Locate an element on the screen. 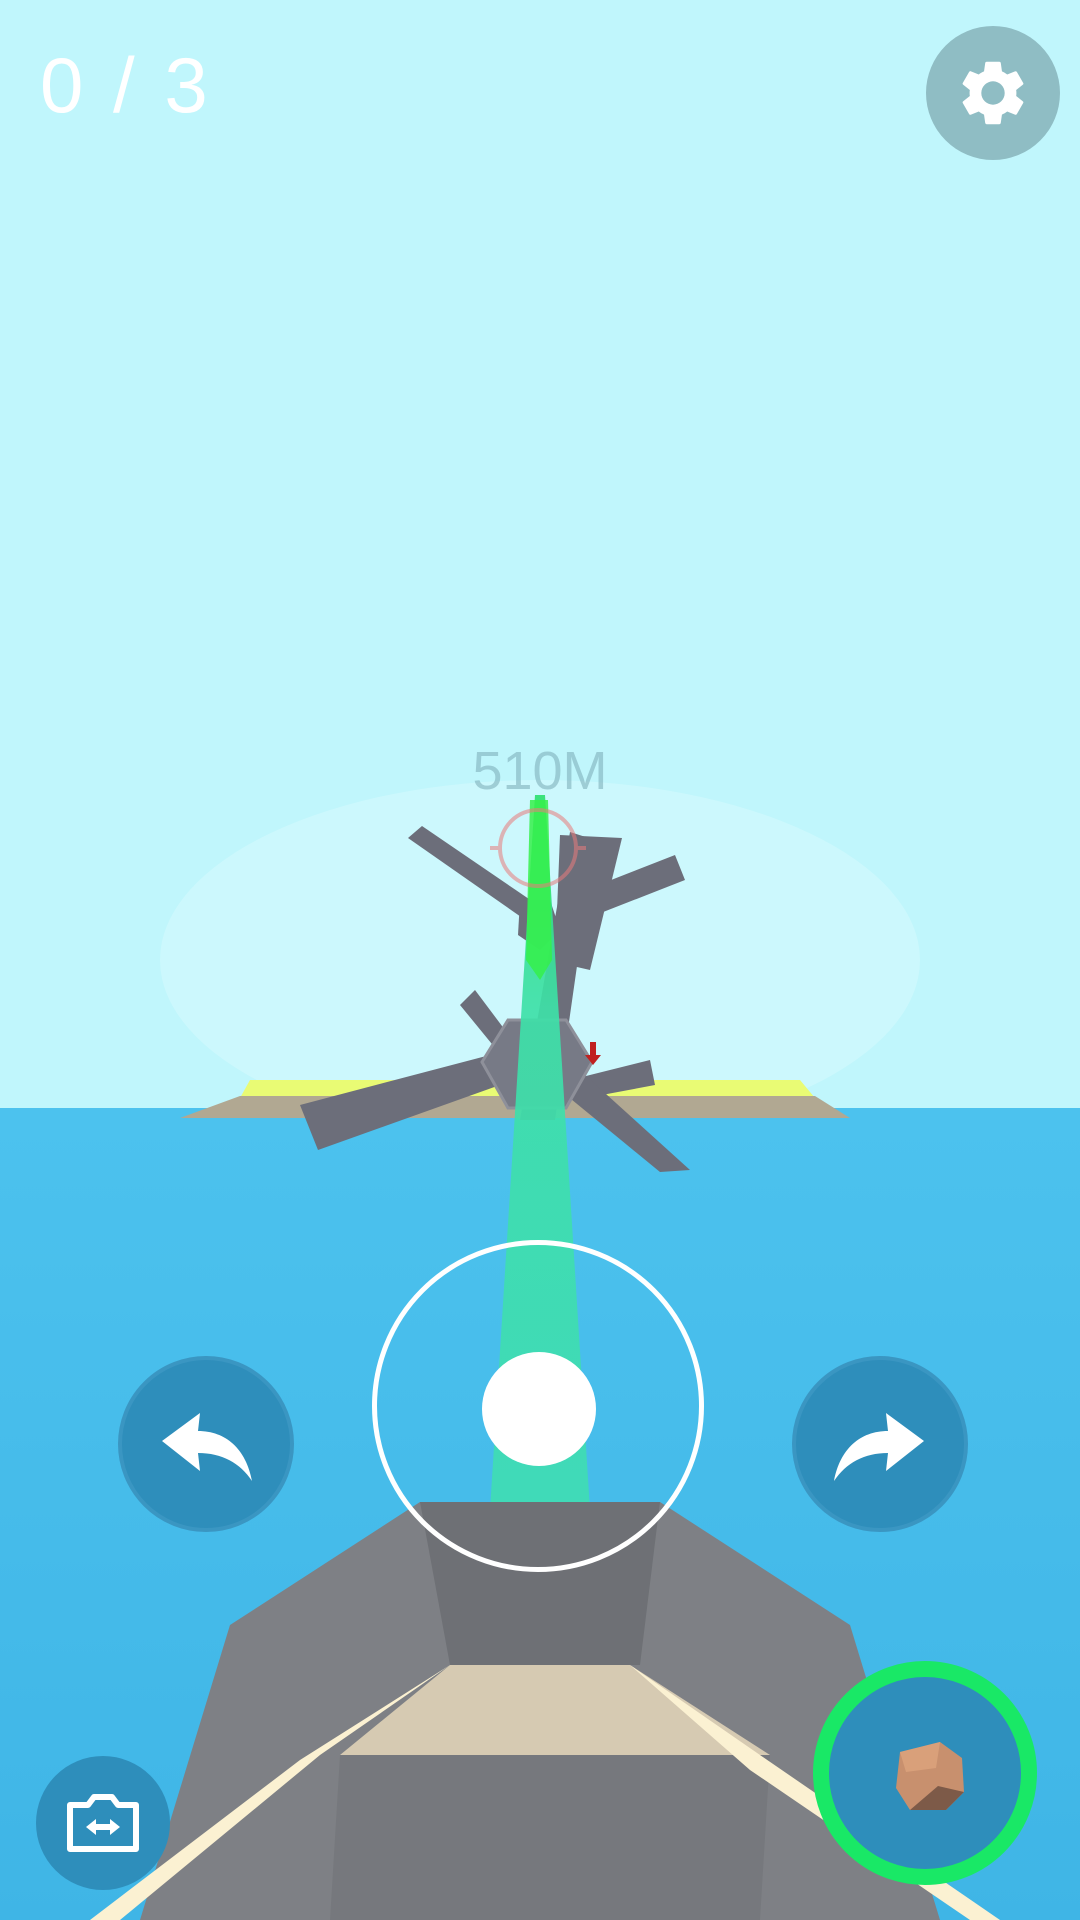  rotate-left-button is located at coordinates (206, 1444).